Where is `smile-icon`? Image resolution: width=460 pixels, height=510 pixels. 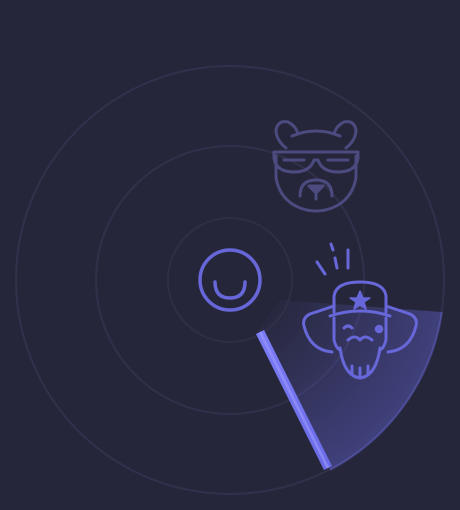 smile-icon is located at coordinates (230, 280).